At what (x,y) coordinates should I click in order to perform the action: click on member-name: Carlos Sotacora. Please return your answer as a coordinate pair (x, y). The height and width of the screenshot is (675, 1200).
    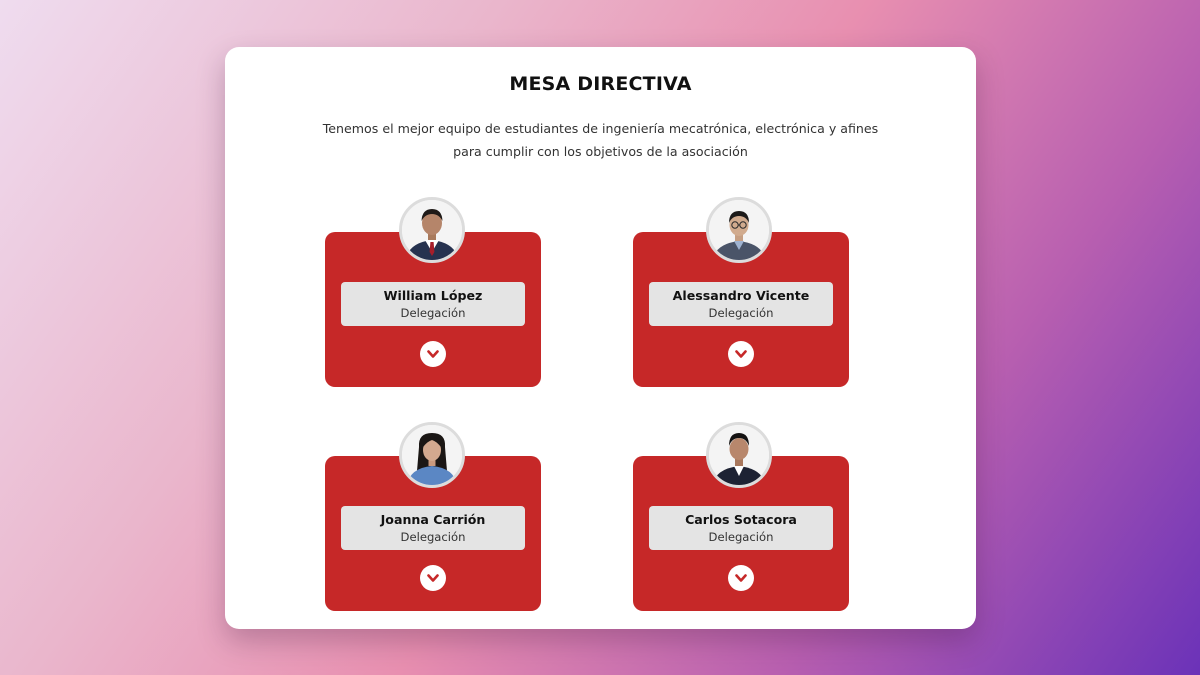
    Looking at the image, I should click on (741, 519).